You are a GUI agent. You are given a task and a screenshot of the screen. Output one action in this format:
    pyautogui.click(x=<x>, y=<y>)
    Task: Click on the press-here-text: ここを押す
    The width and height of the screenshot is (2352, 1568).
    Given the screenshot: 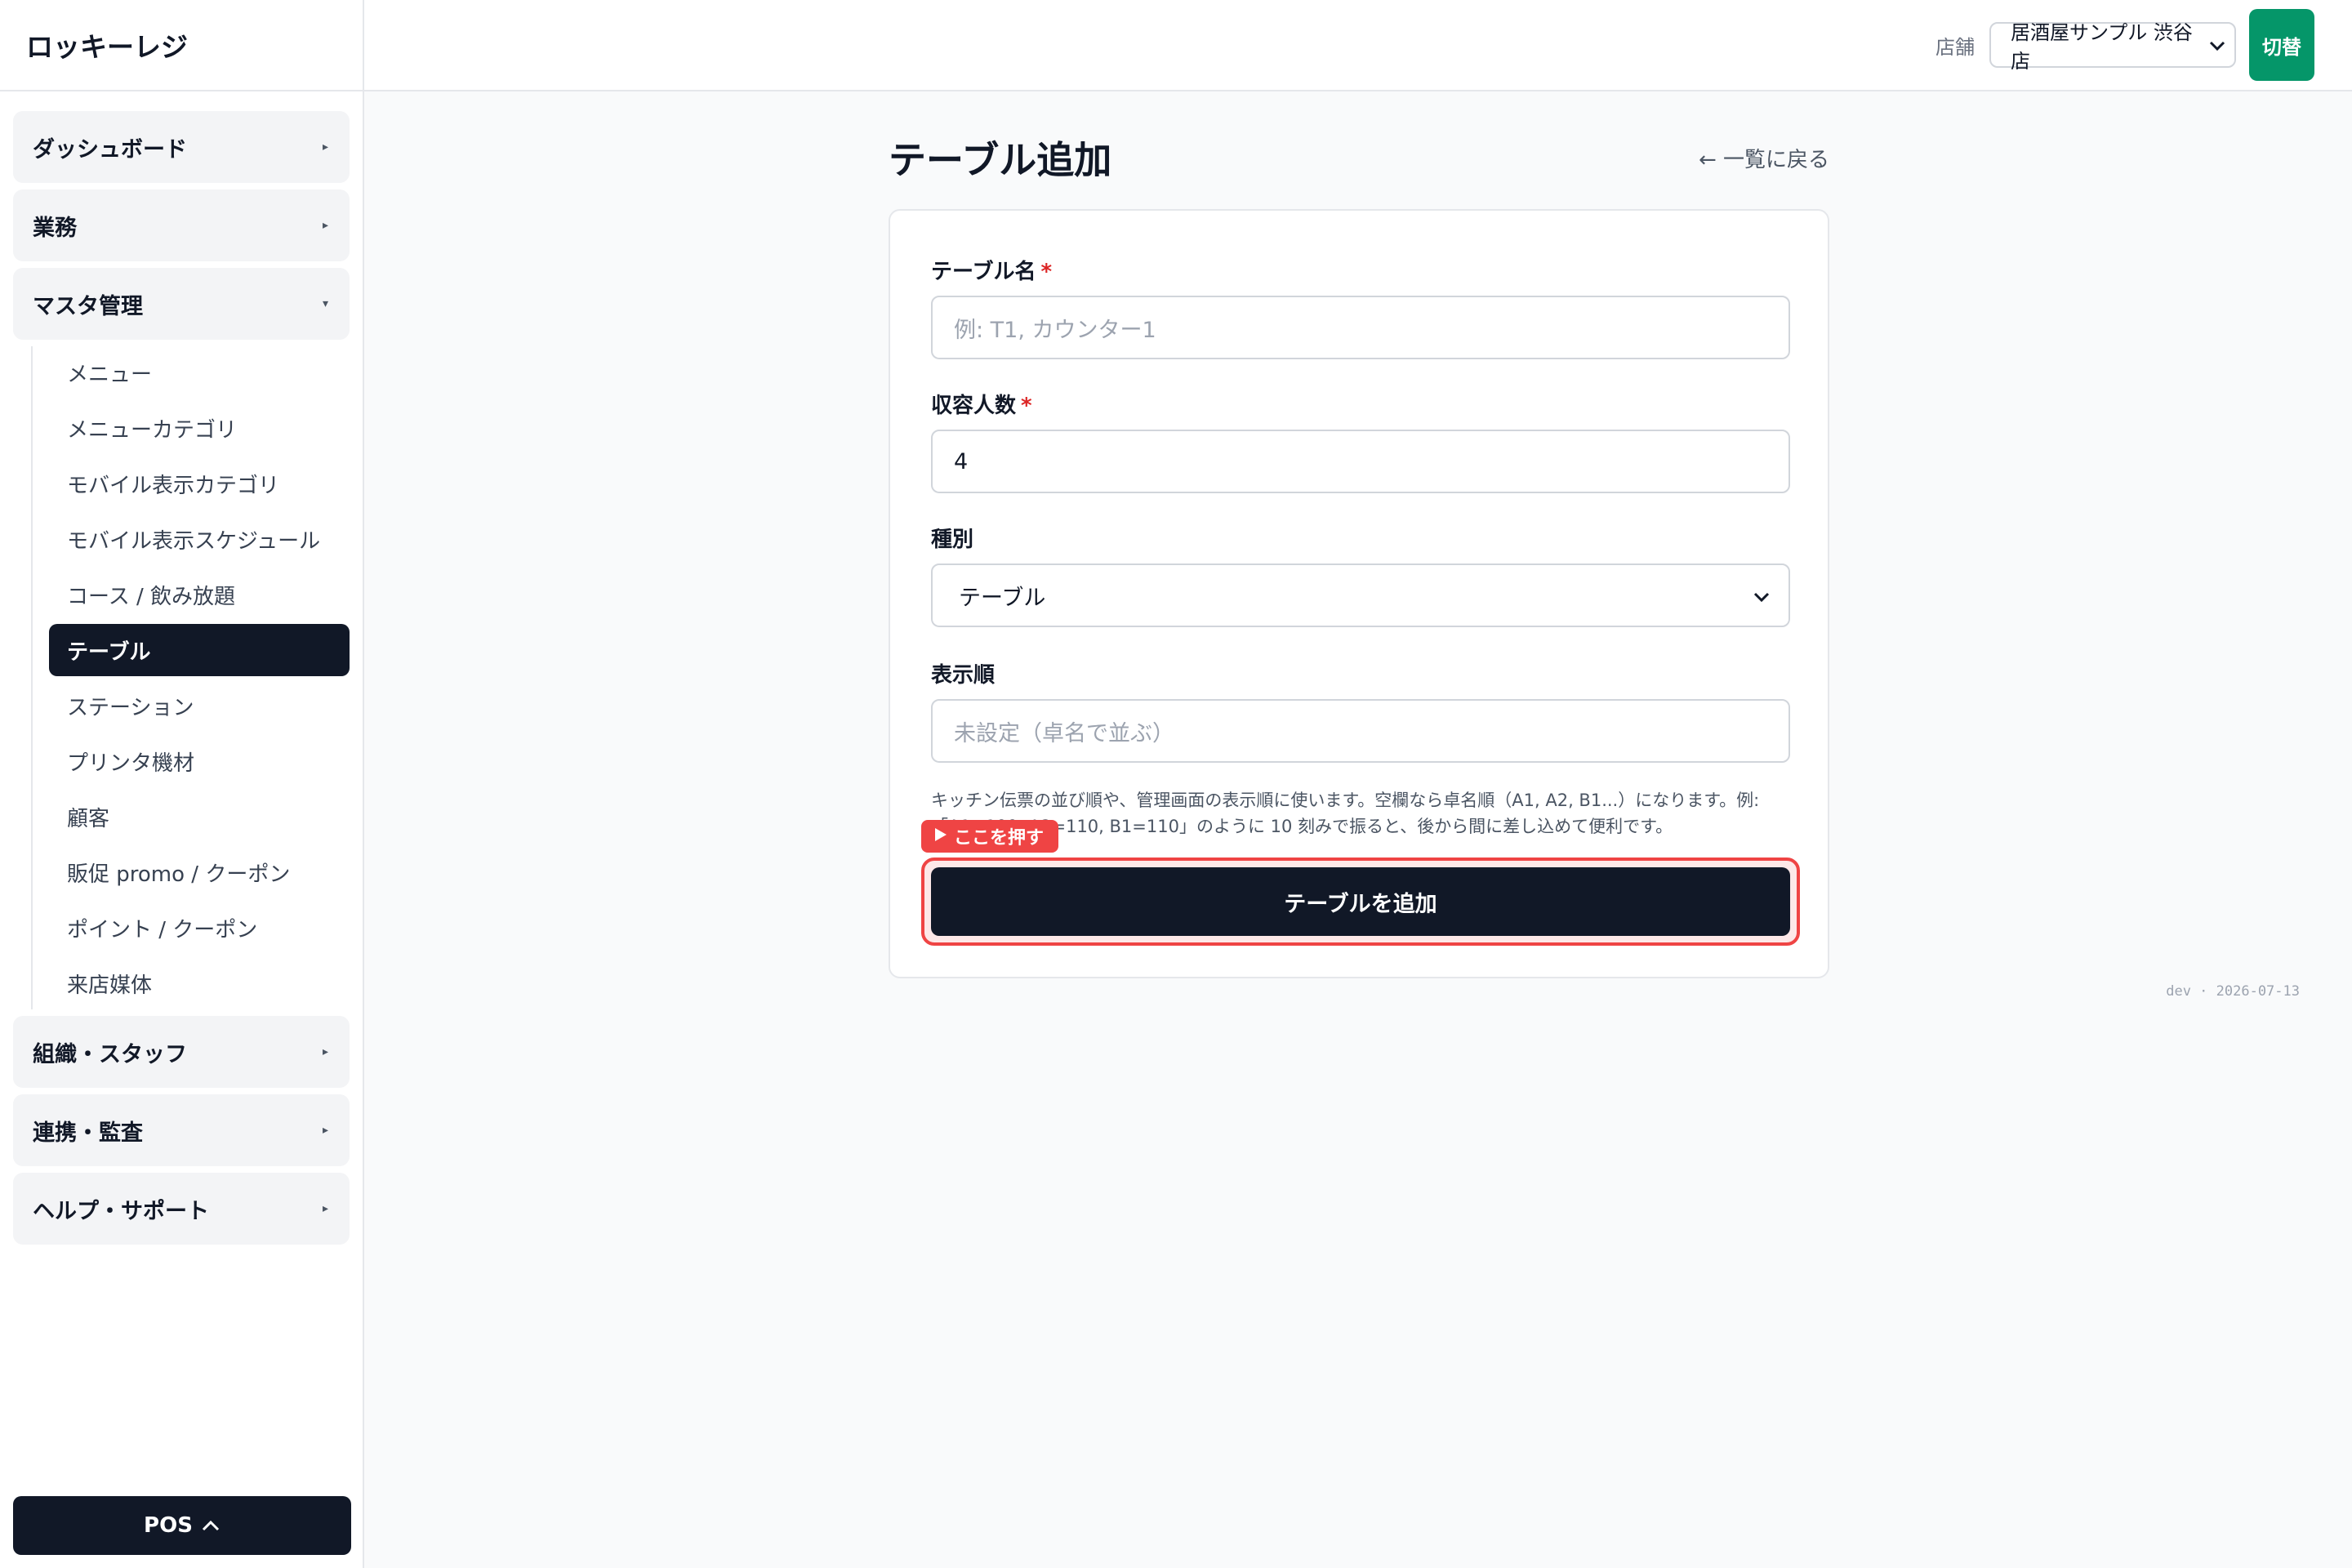 What is the action you would take?
    pyautogui.click(x=999, y=838)
    